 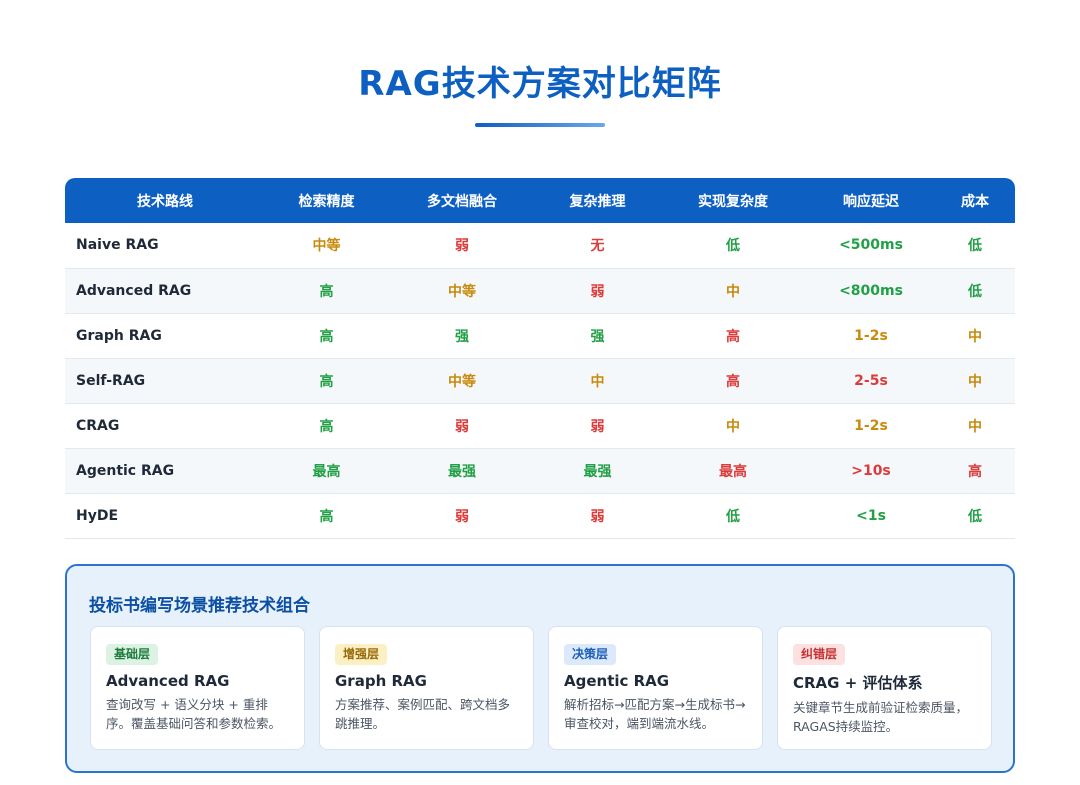 I want to click on rating-cell: <500ms, so click(x=871, y=245).